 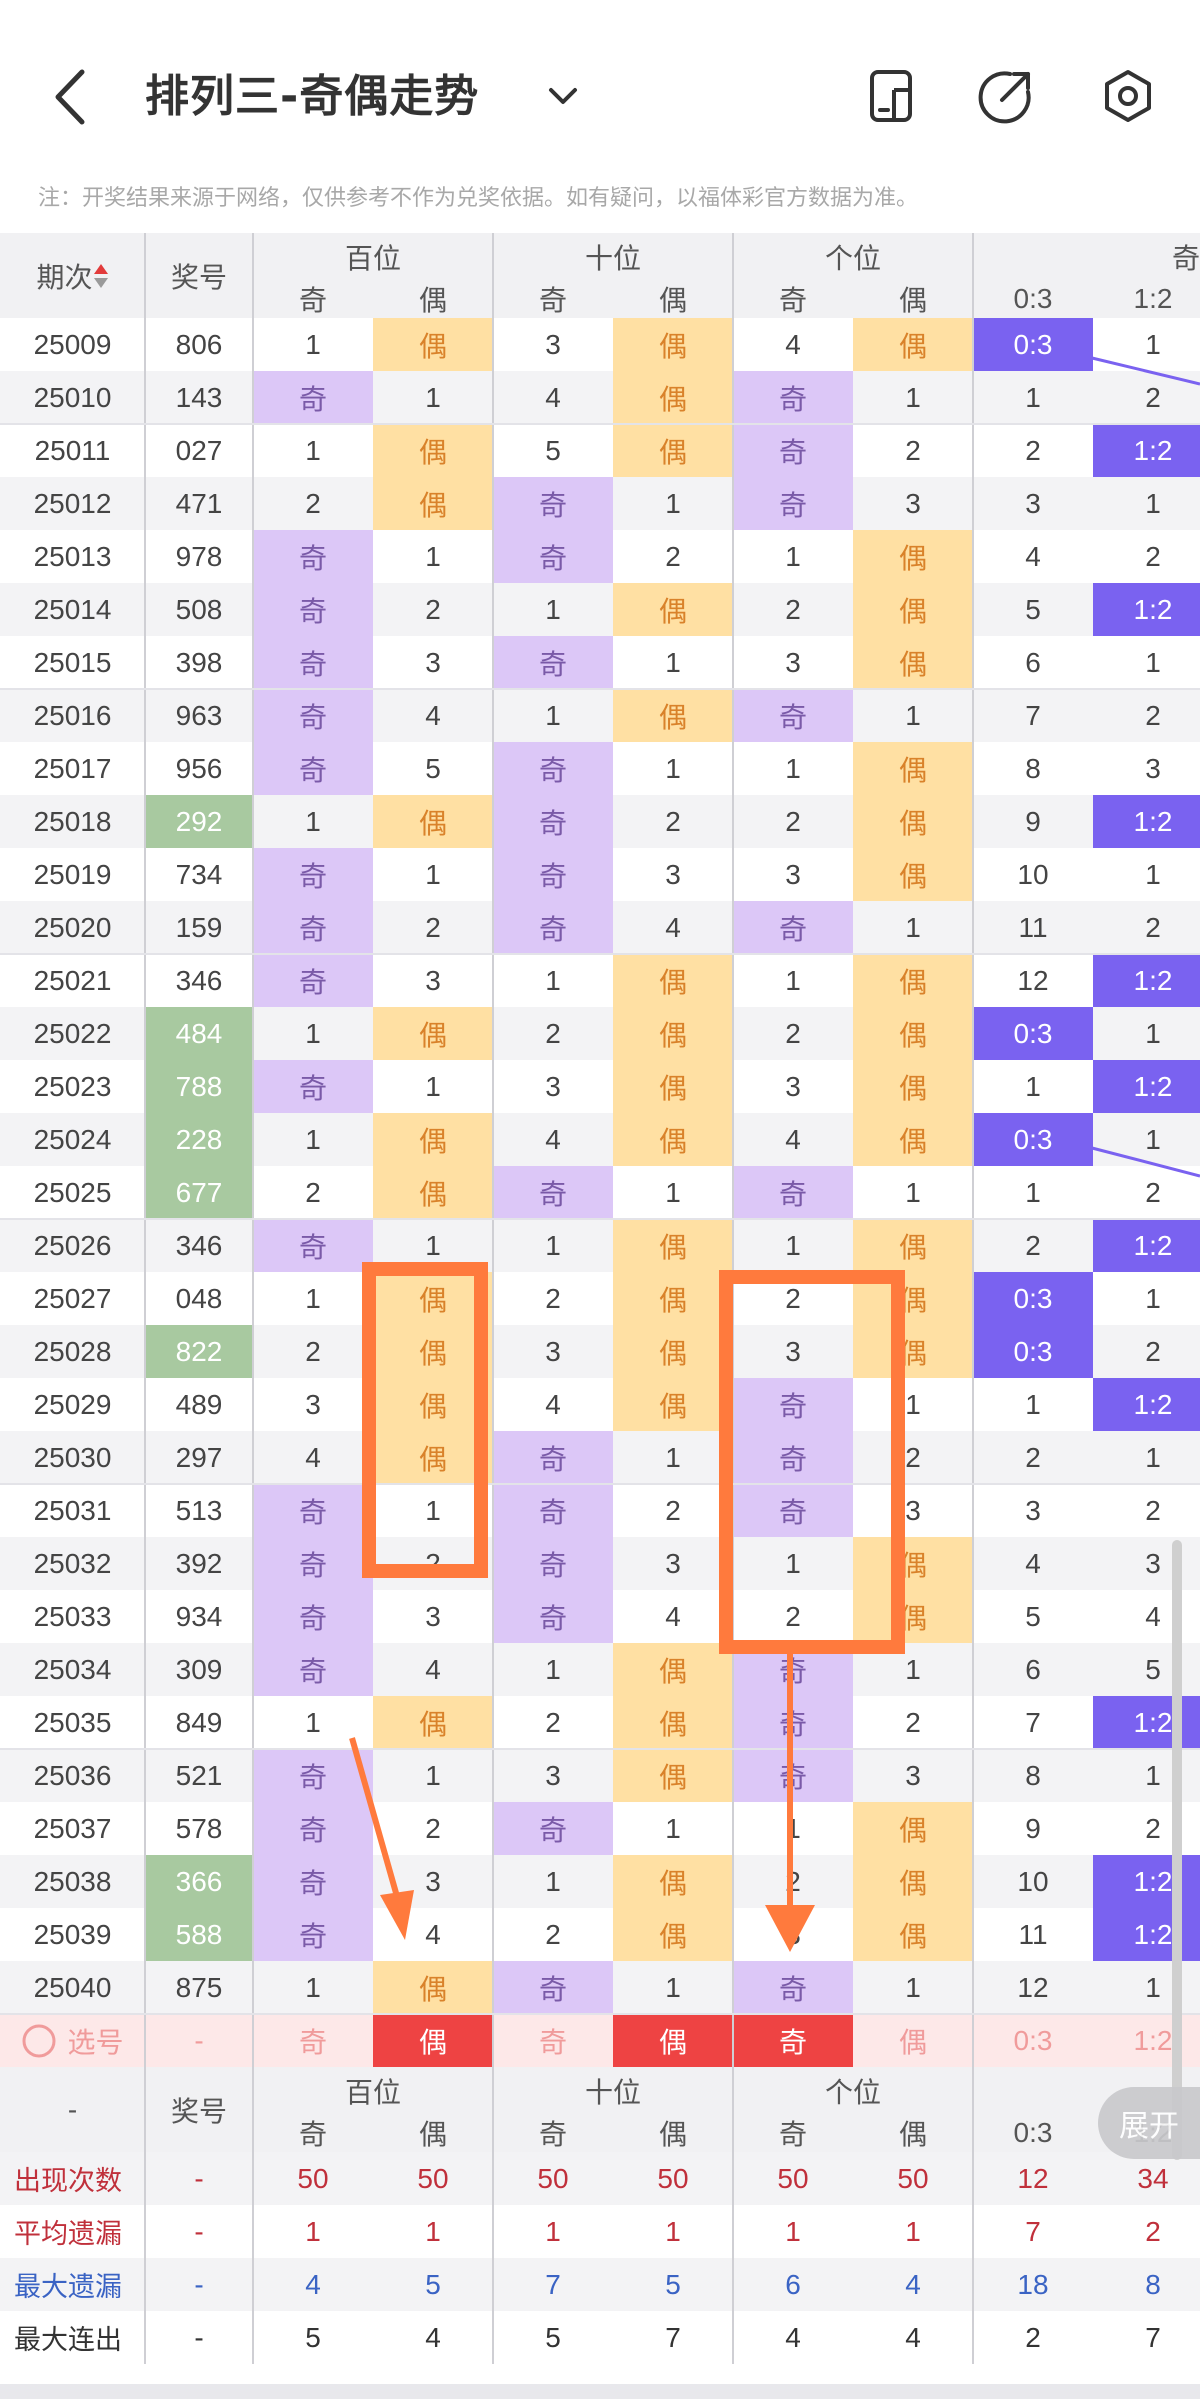 What do you see at coordinates (72, 2178) in the screenshot?
I see `stat-label: 出现次数` at bounding box center [72, 2178].